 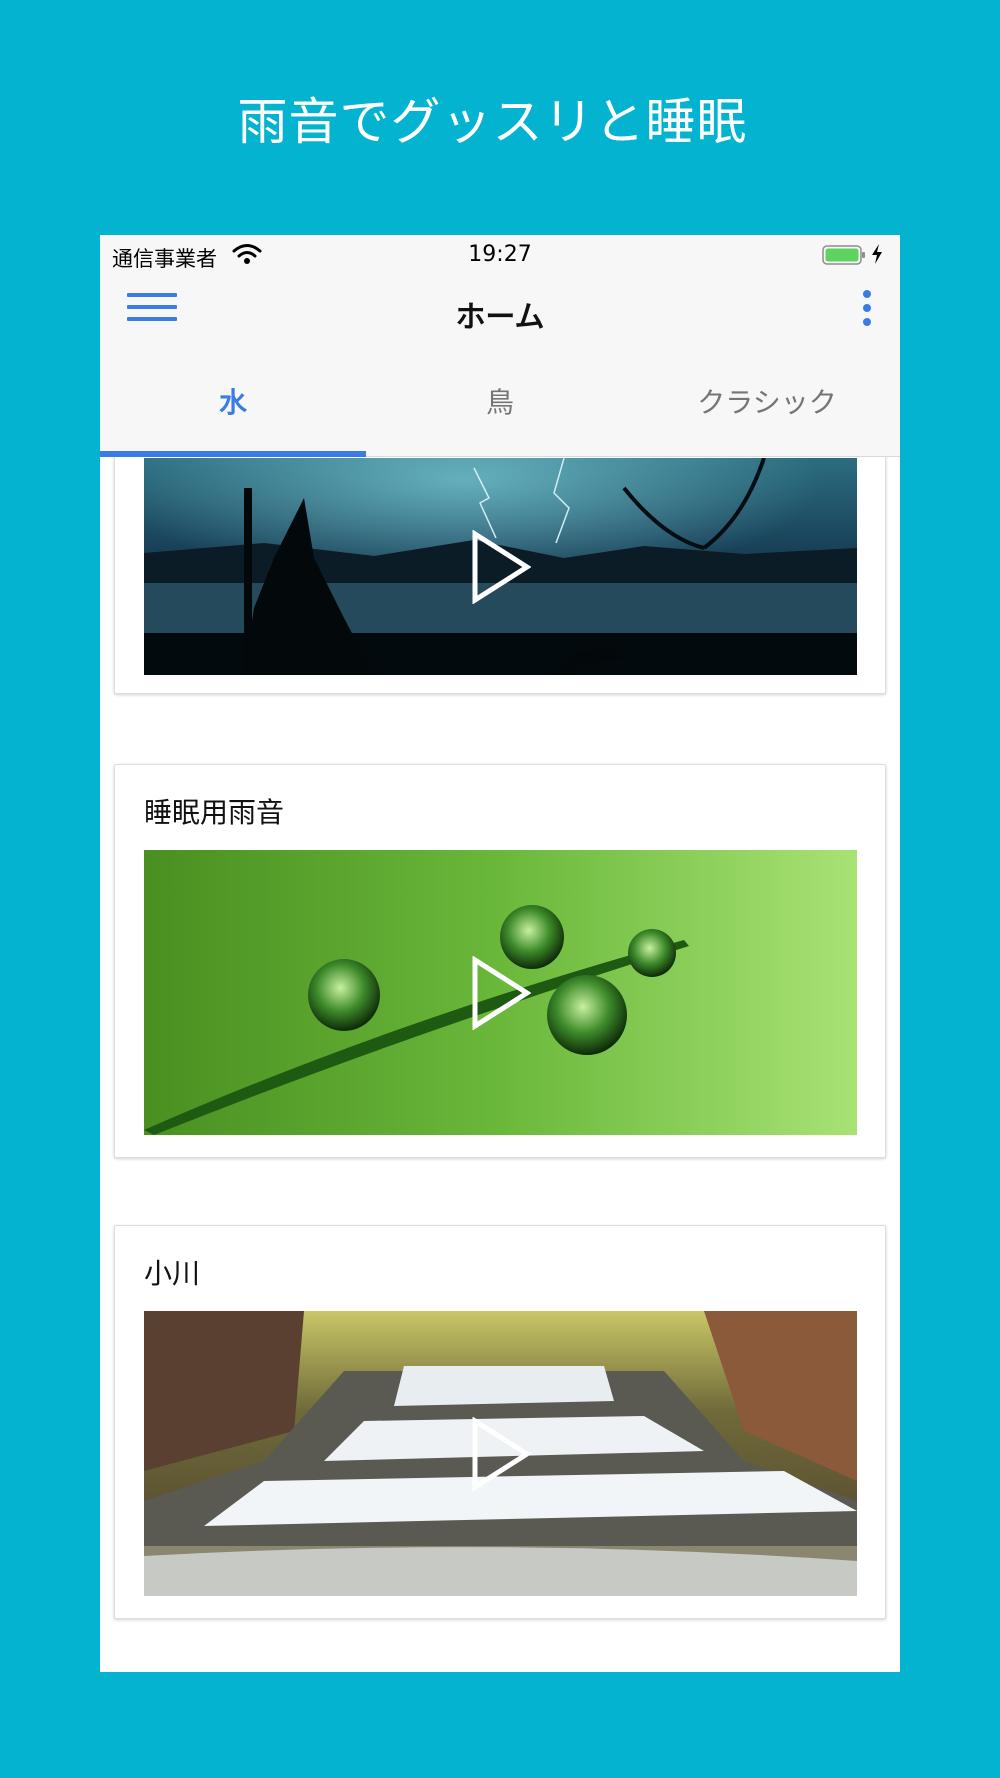 I want to click on tab-classic: クラシック, so click(x=767, y=403).